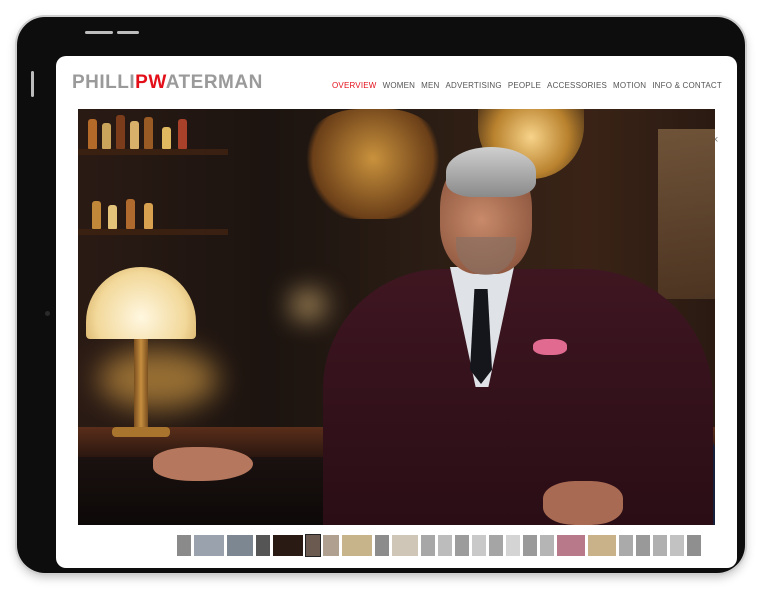 This screenshot has height=589, width=765. I want to click on gold-sculpture, so click(373, 164).